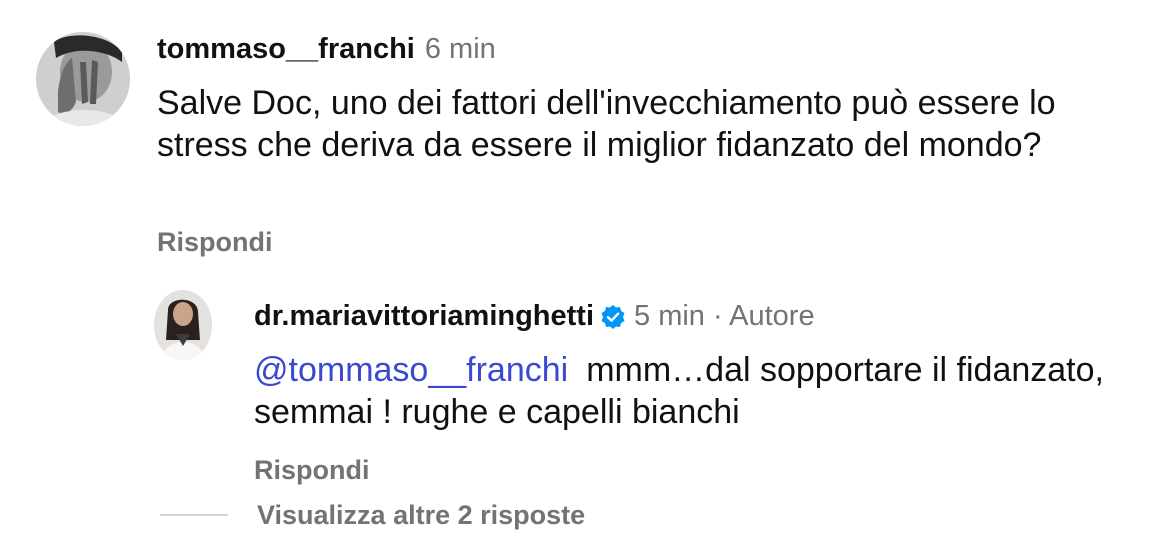 The width and height of the screenshot is (1165, 559). What do you see at coordinates (772, 316) in the screenshot?
I see `author-badge: Autore` at bounding box center [772, 316].